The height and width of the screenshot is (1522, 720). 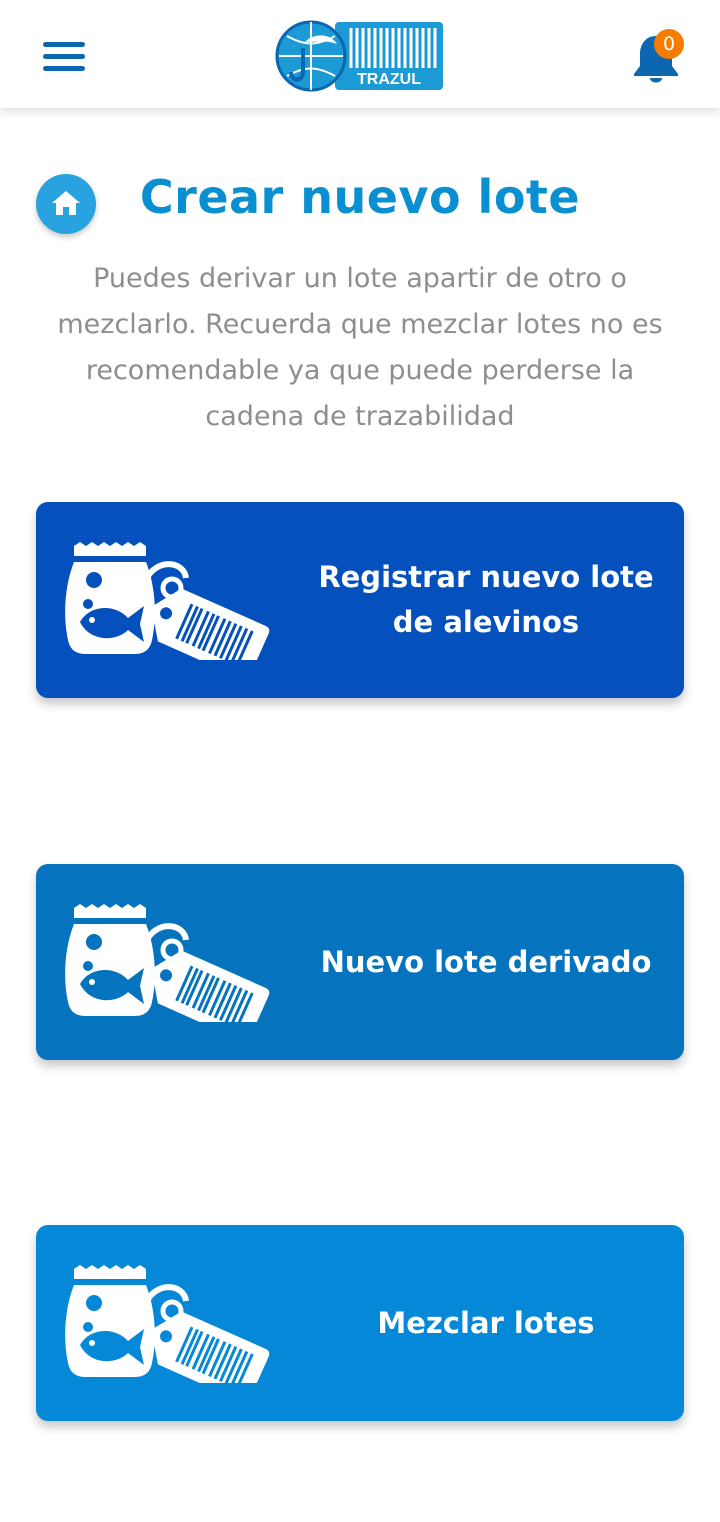 I want to click on top-app-bar: TRAZUL 0, so click(x=360, y=54).